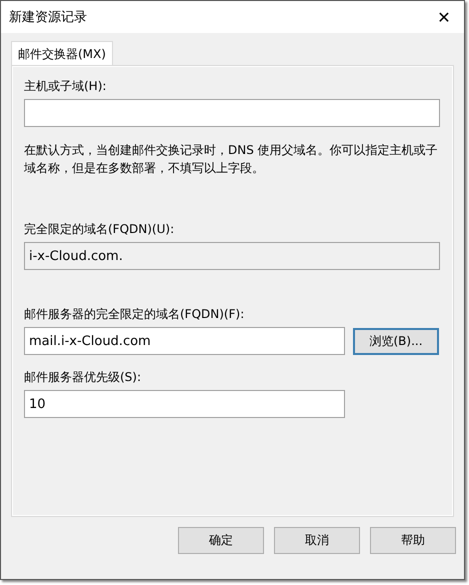  What do you see at coordinates (184, 341) in the screenshot?
I see `input-field: mail.i-x-Cloud.com` at bounding box center [184, 341].